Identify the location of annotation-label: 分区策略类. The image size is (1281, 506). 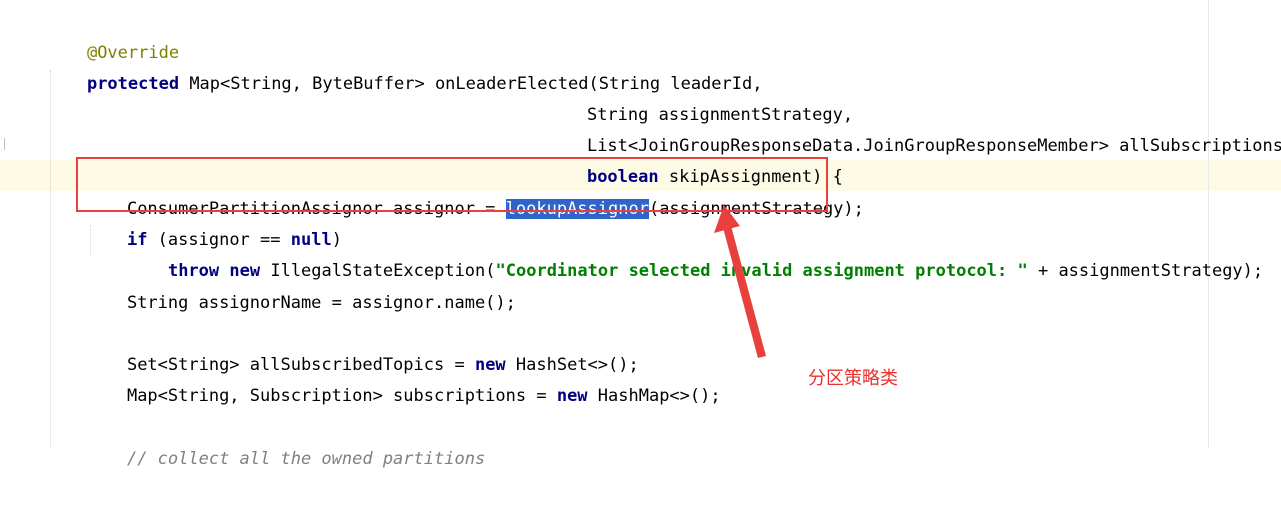
(853, 378).